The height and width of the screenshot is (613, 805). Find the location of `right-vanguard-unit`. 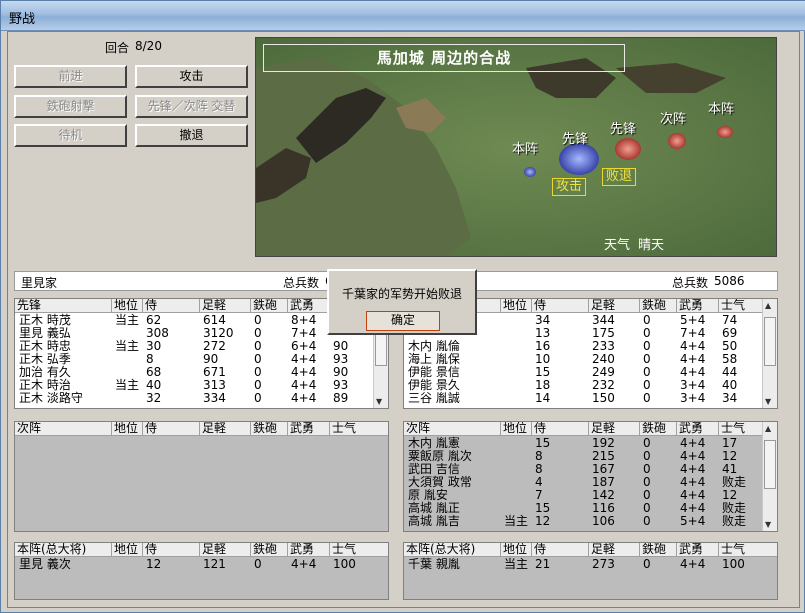

right-vanguard-unit is located at coordinates (628, 149).